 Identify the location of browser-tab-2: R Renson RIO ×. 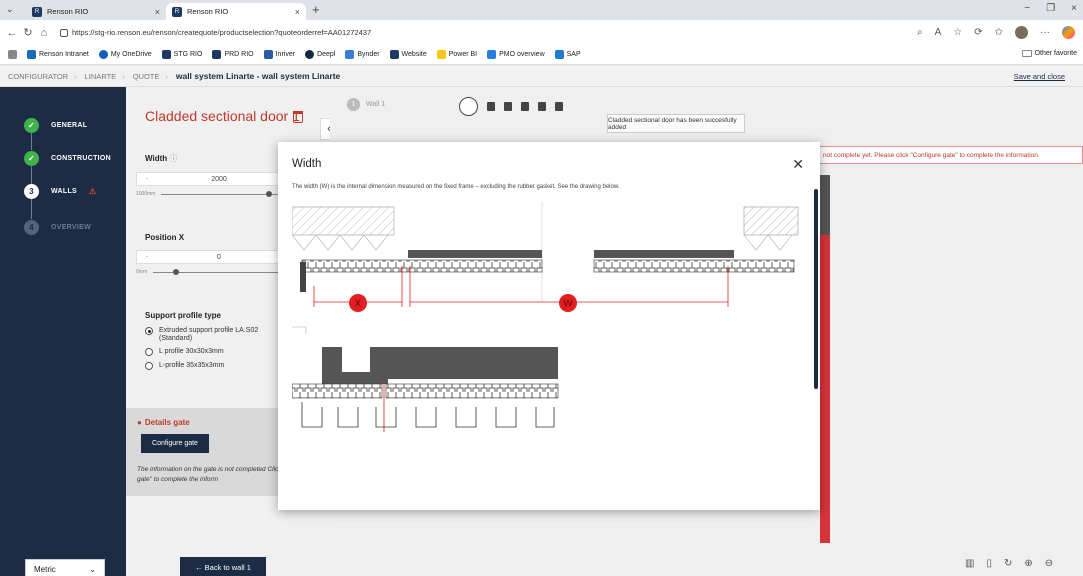
(236, 11).